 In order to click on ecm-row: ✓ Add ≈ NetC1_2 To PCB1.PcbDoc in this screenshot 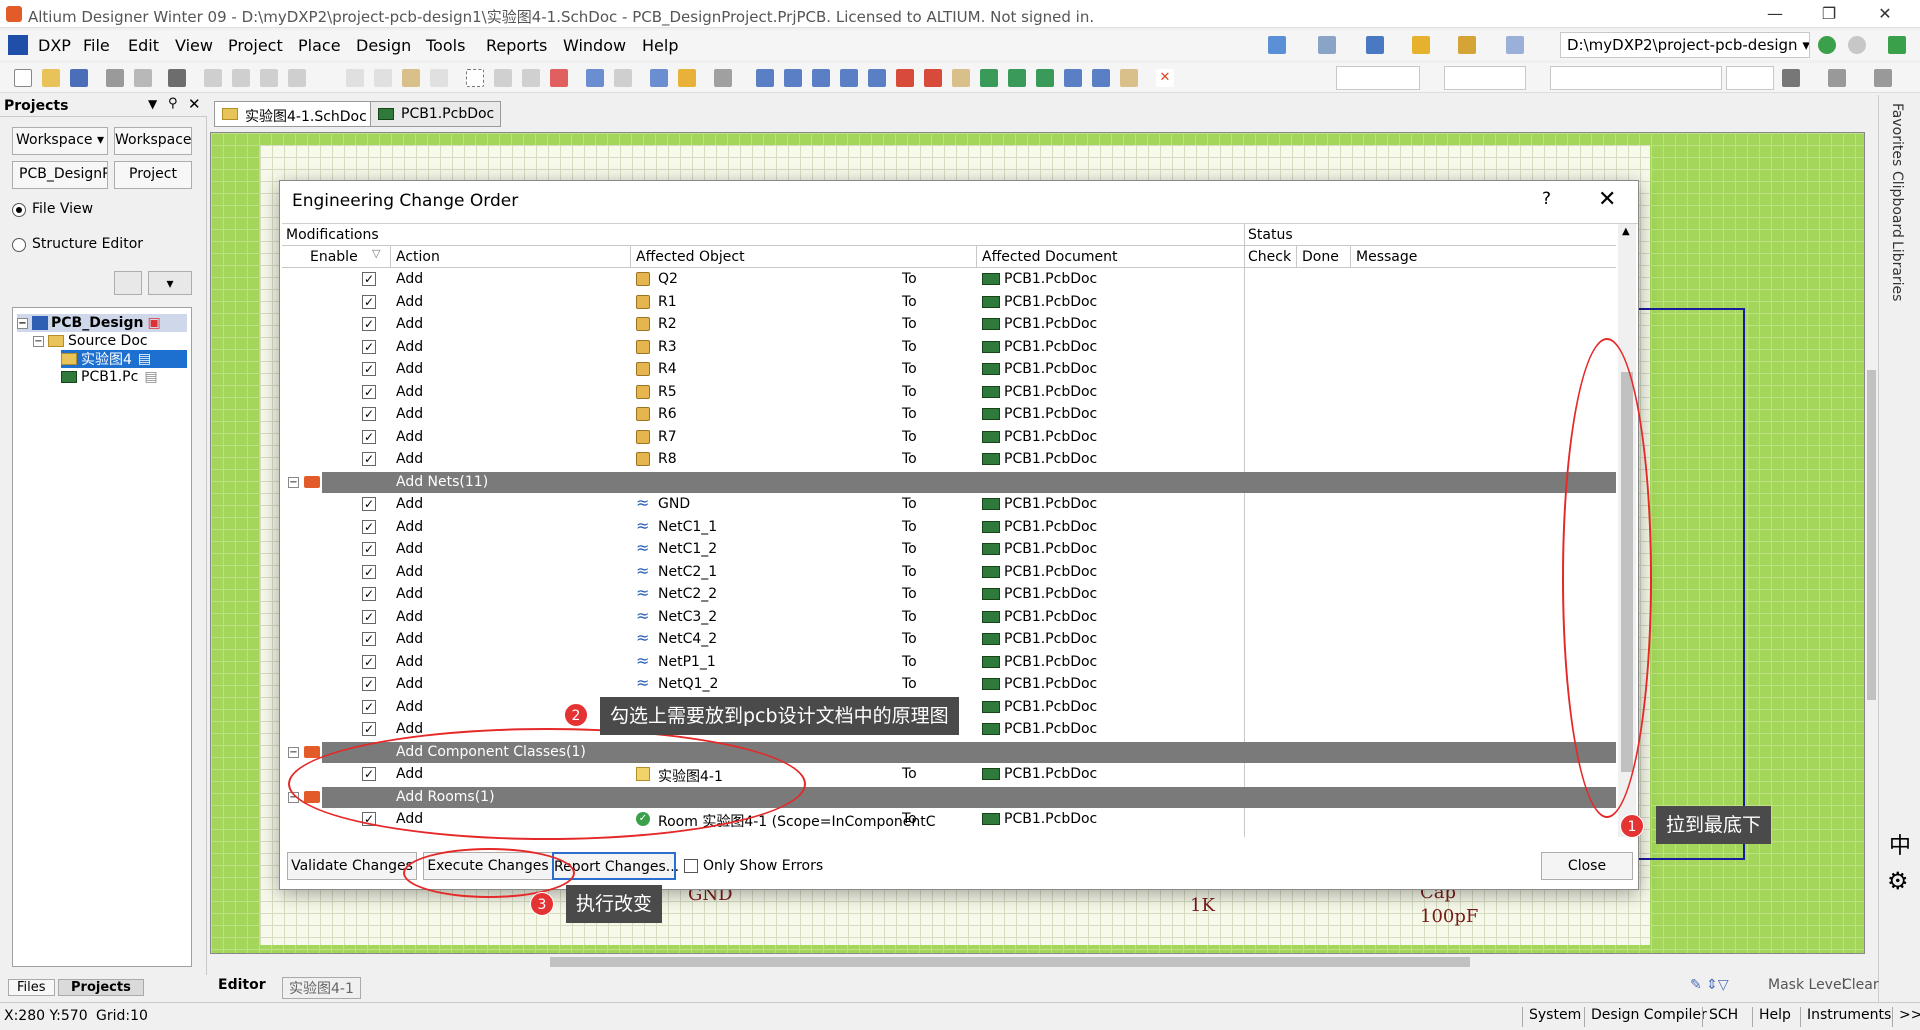, I will do `click(949, 549)`.